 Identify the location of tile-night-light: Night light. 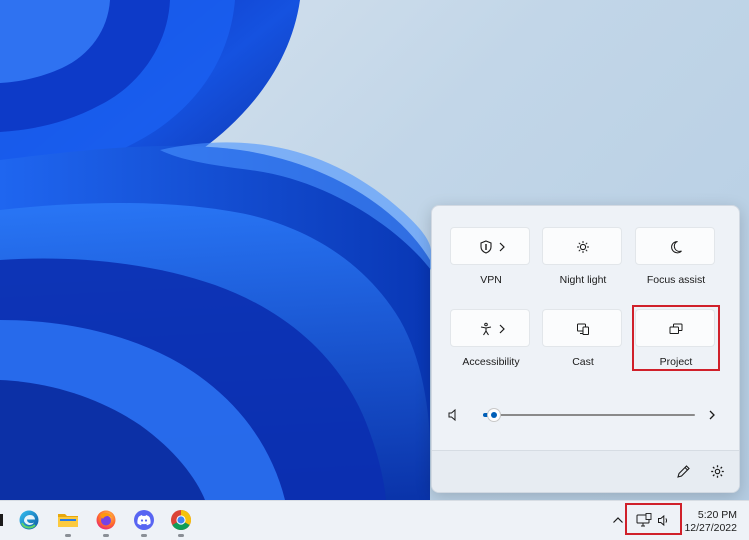
(583, 256).